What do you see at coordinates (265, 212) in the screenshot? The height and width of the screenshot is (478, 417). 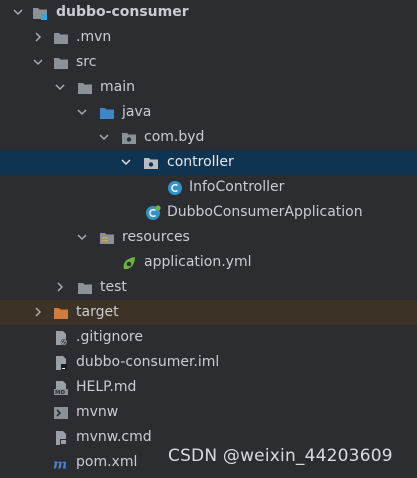 I see `tree-label-application-class: DubboConsumerApplication` at bounding box center [265, 212].